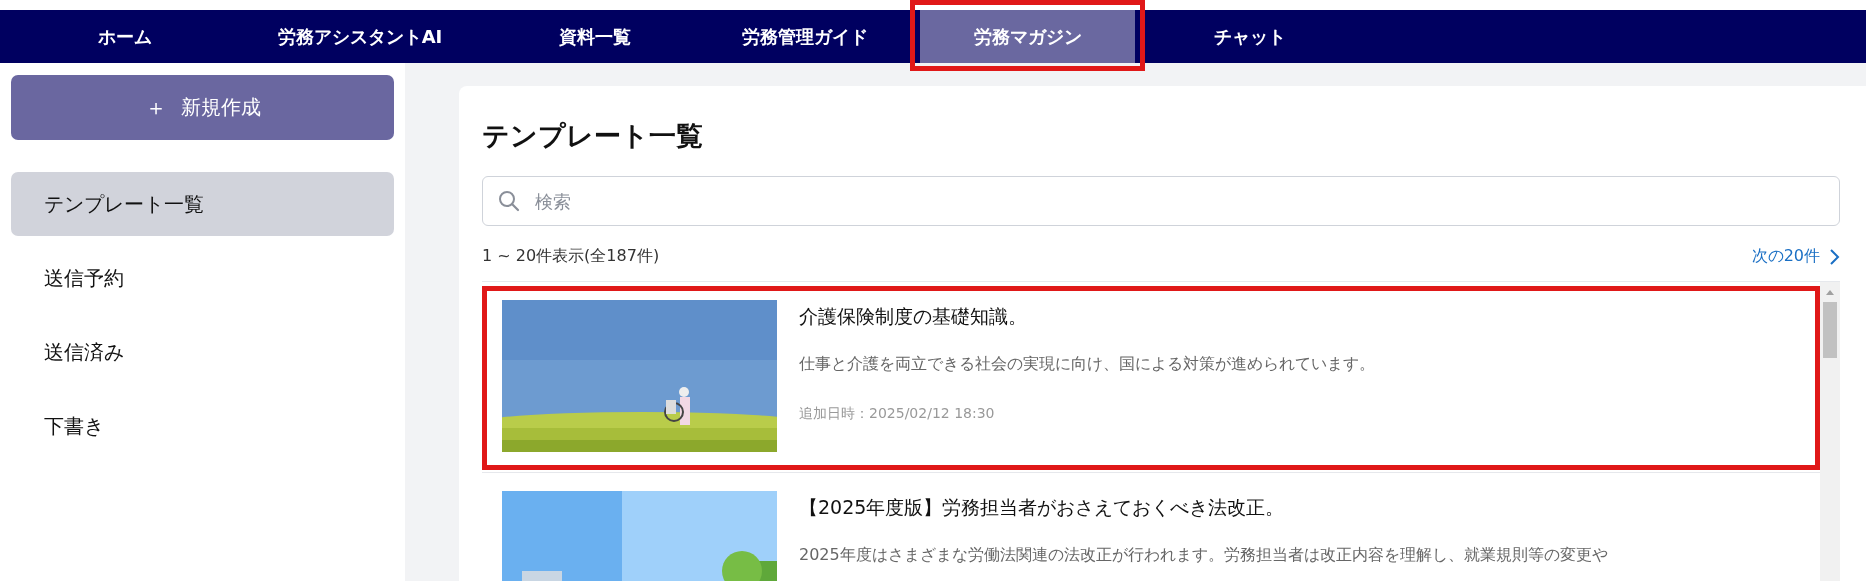 The image size is (1866, 581). I want to click on nav-tab: 労務マガジン, so click(1027, 36).